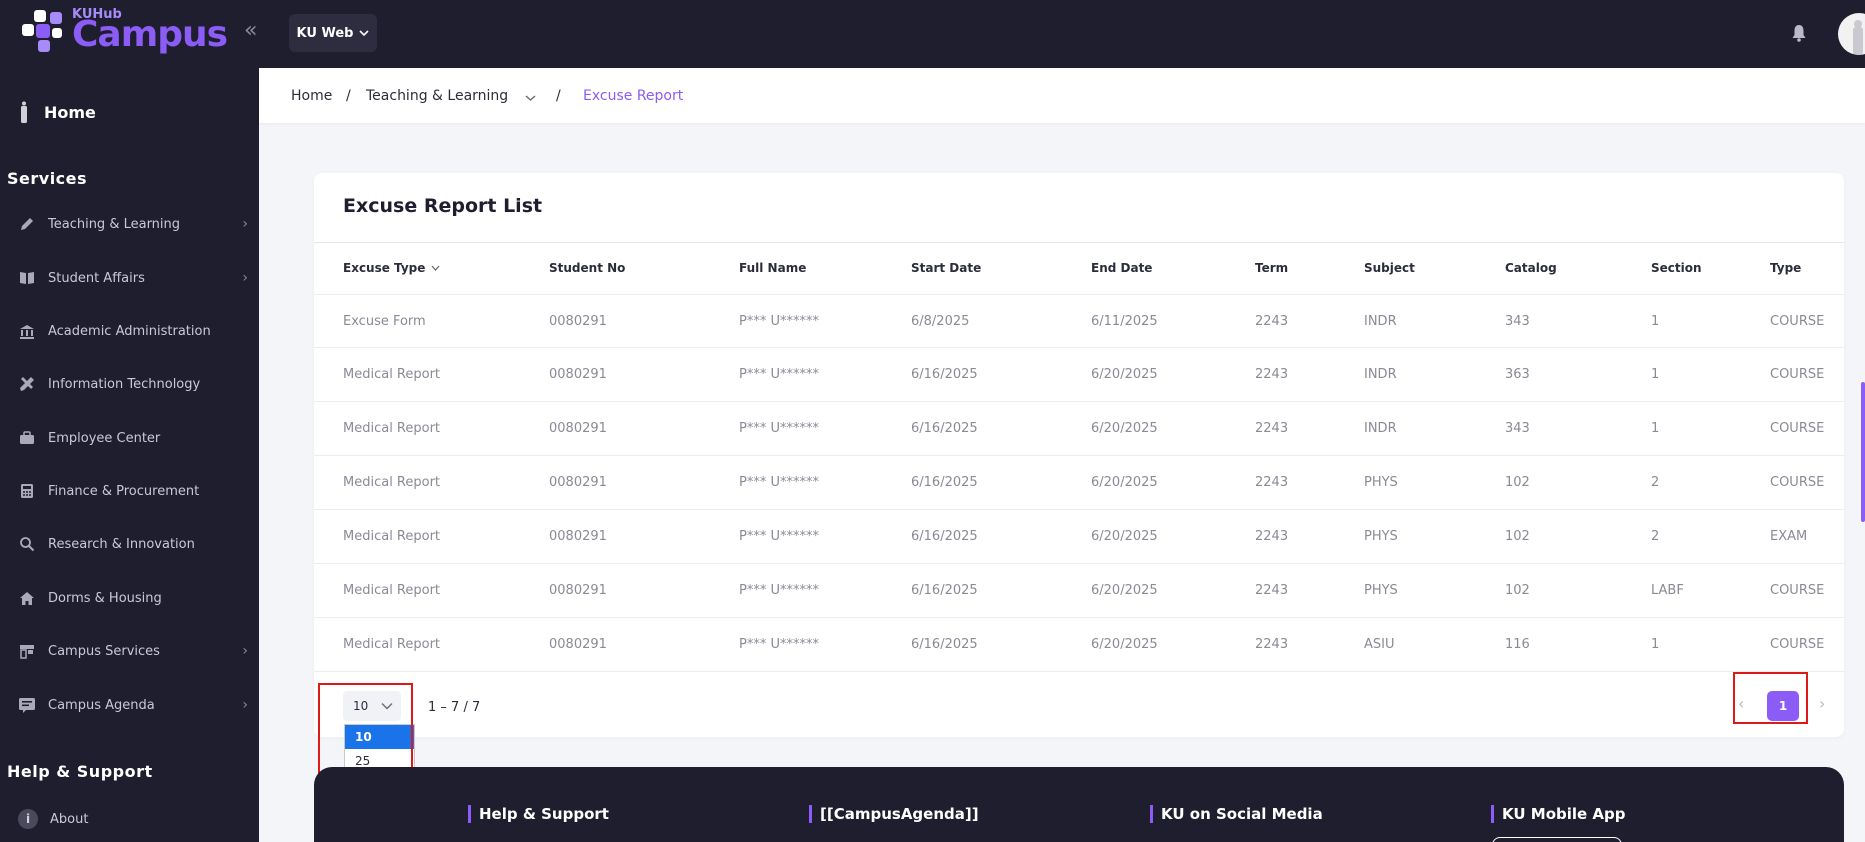 The height and width of the screenshot is (842, 1865). Describe the element at coordinates (255, 32) in the screenshot. I see `collapse-sidebar-icon: «` at that location.